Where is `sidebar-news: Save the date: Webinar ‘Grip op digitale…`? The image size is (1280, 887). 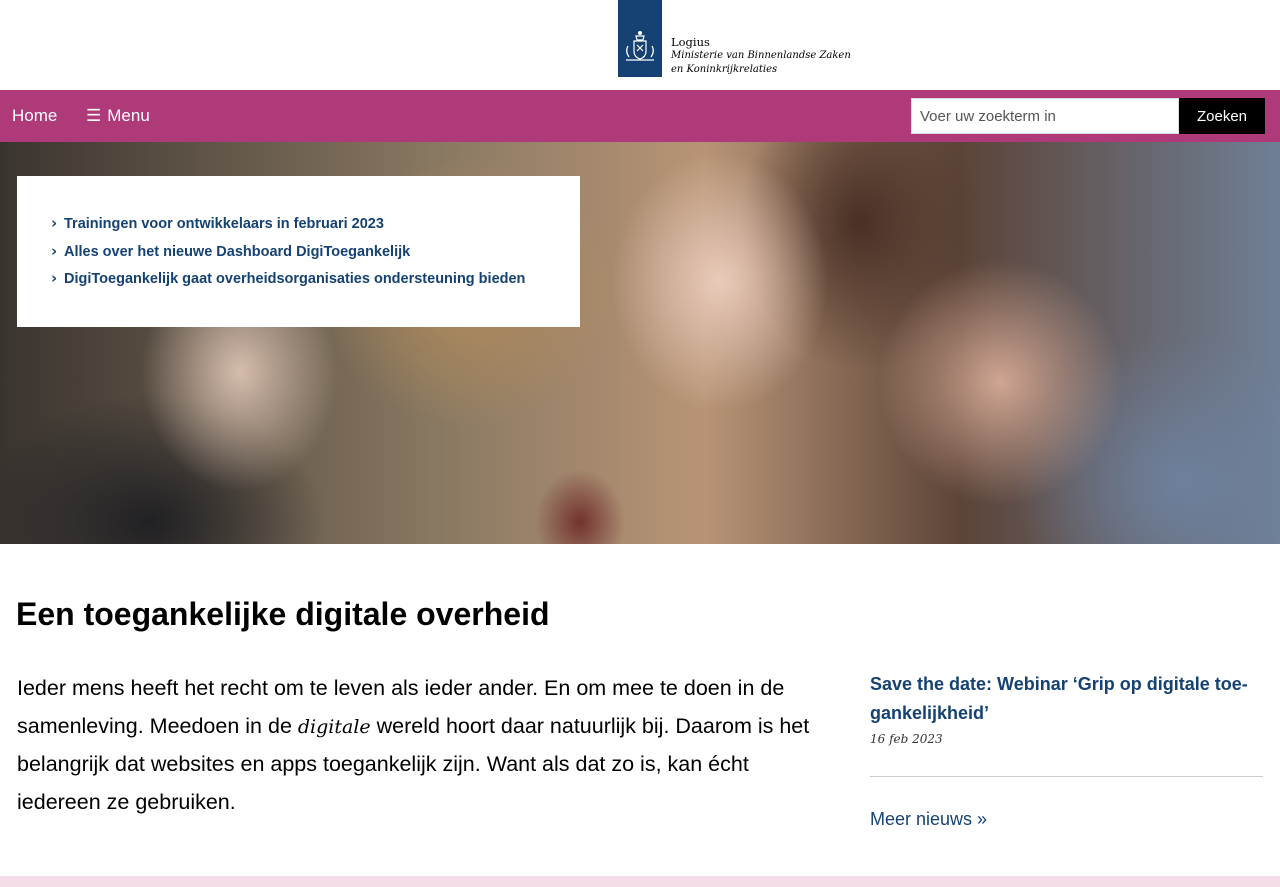
sidebar-news: Save the date: Webinar ‘Grip op digitale… is located at coordinates (1066, 708).